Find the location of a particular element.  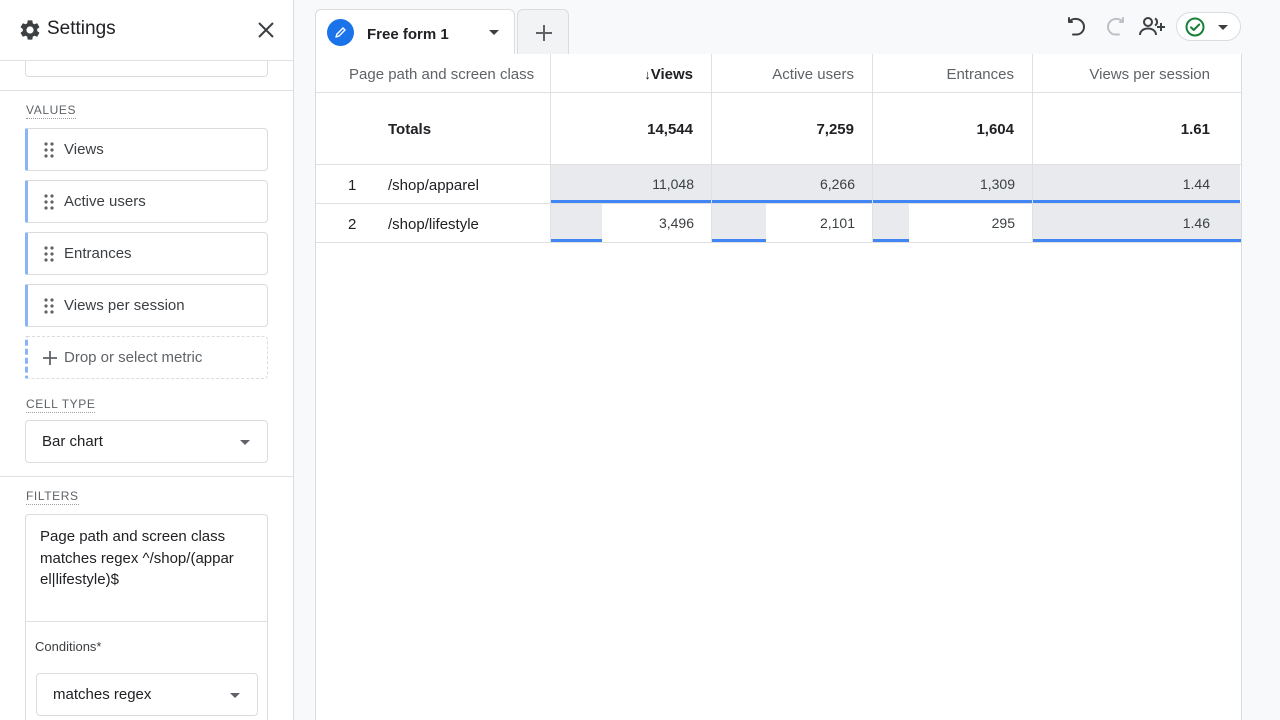

row-number: 2 is located at coordinates (352, 224).